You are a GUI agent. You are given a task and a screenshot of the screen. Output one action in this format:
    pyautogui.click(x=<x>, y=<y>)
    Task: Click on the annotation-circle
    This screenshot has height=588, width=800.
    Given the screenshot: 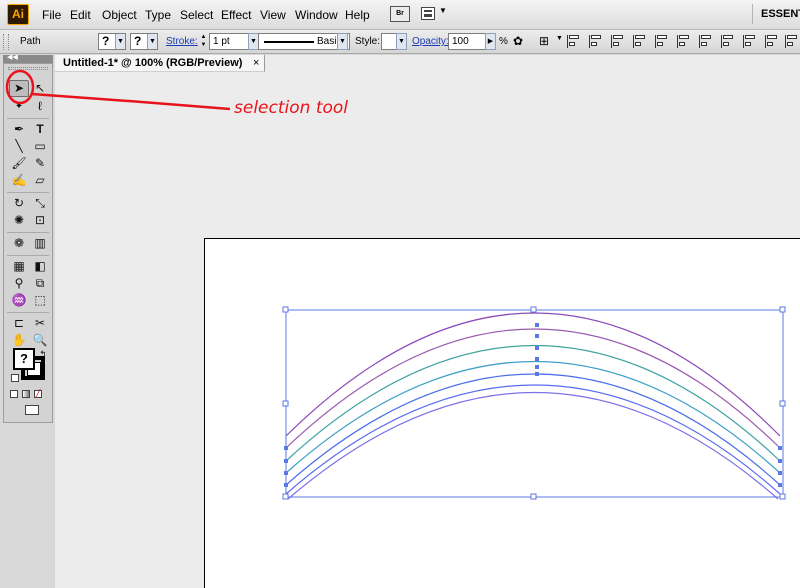 What is the action you would take?
    pyautogui.click(x=20, y=87)
    